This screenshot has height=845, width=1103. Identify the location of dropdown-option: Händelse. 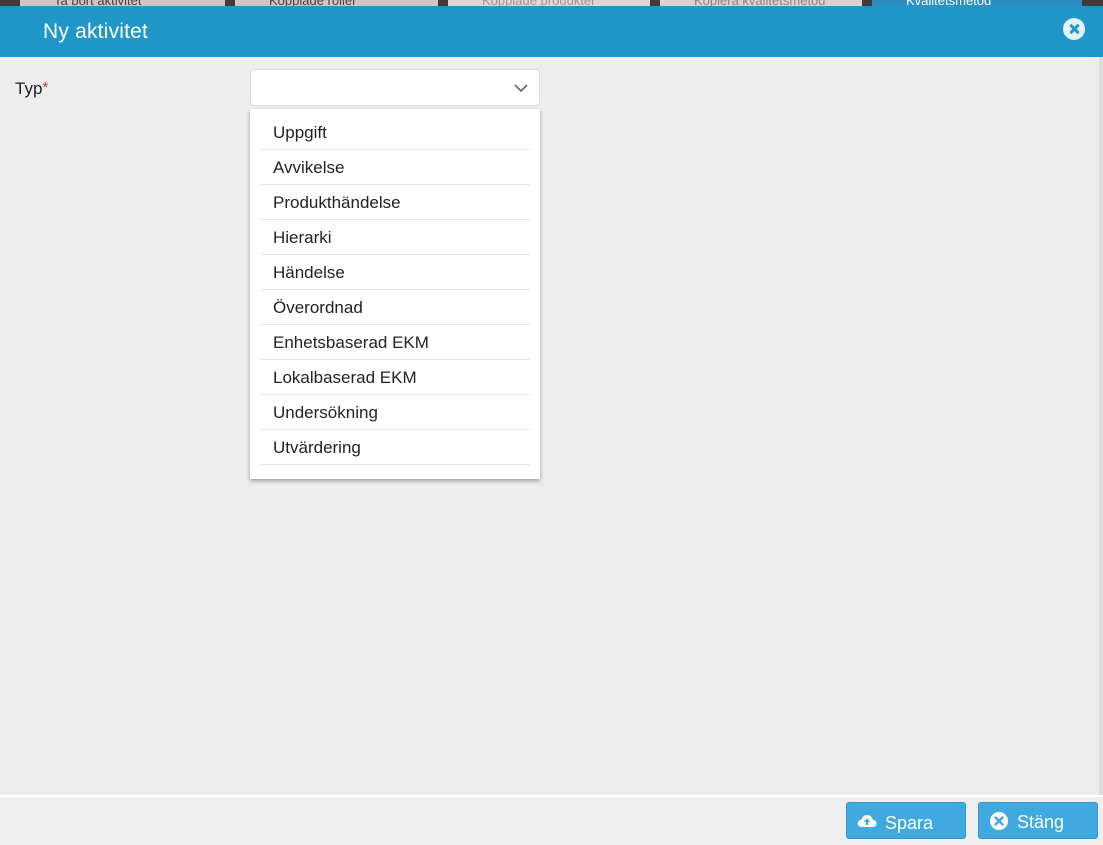
(395, 272).